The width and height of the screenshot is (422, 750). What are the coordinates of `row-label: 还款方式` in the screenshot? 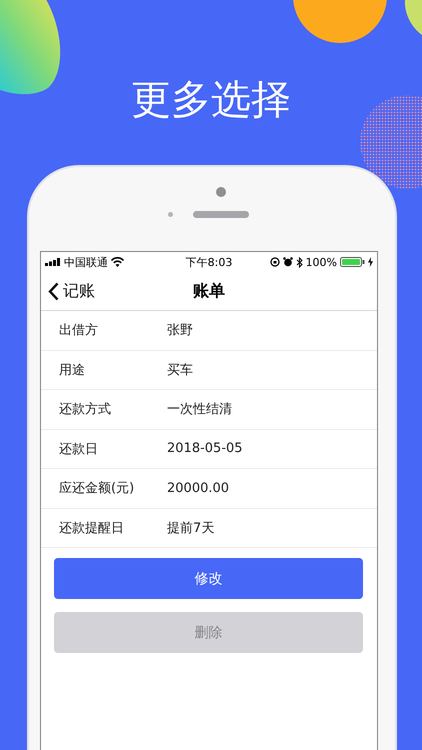 It's located at (85, 410).